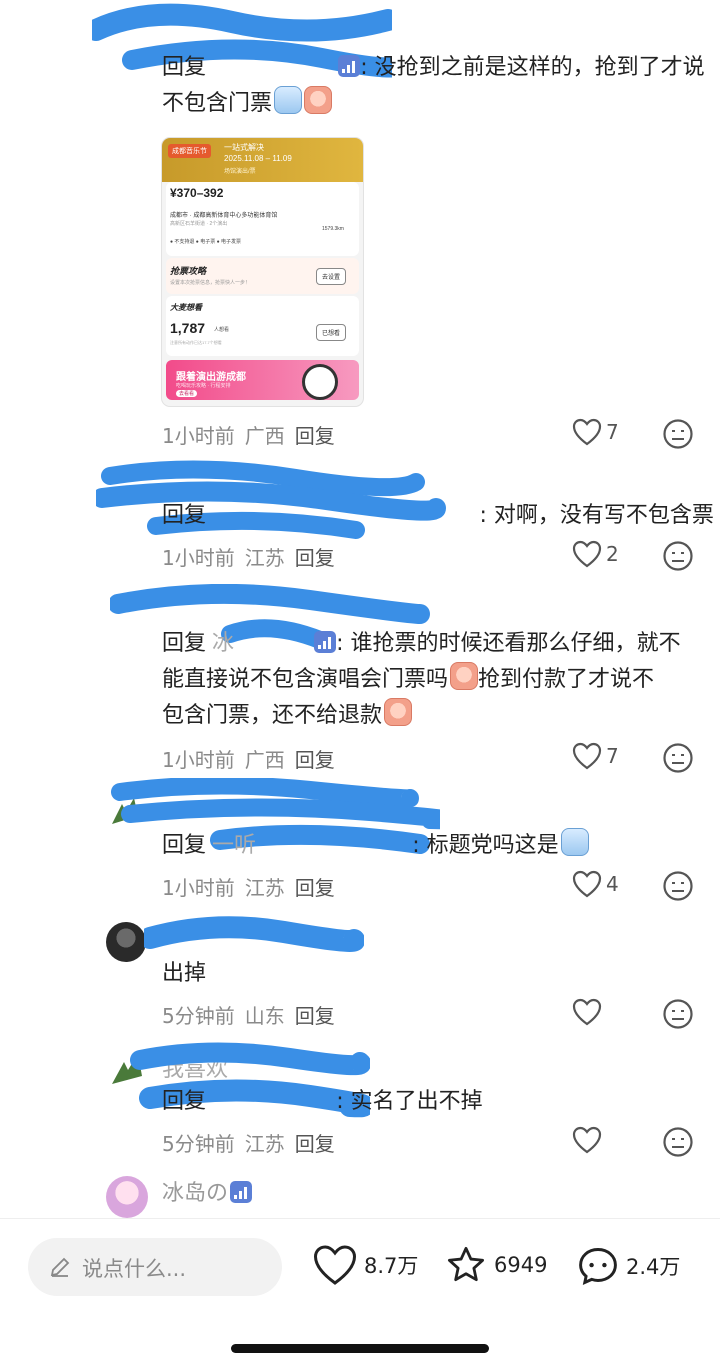 This screenshot has width=720, height=1368. Describe the element at coordinates (189, 151) in the screenshot. I see `card-logo: 成都音乐节` at that location.